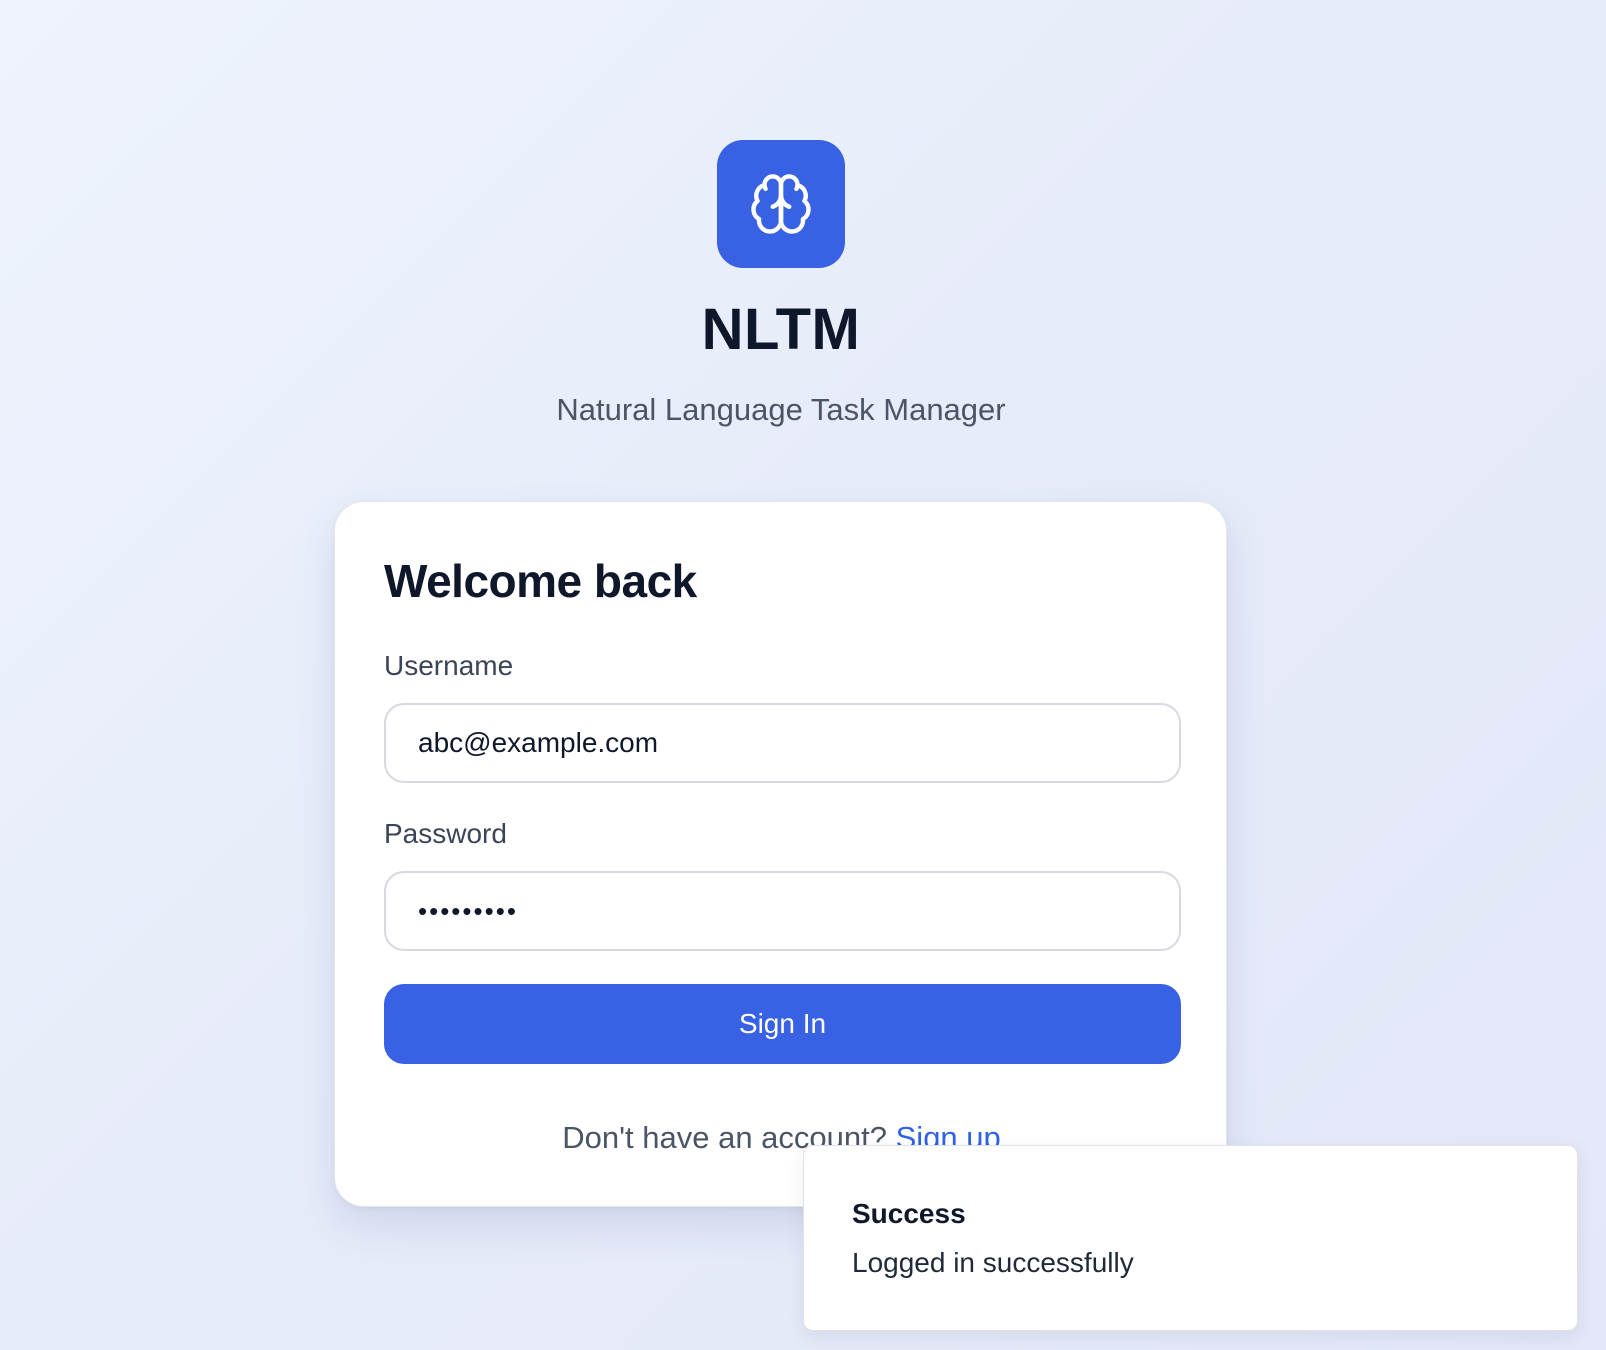  I want to click on app-logo, so click(781, 204).